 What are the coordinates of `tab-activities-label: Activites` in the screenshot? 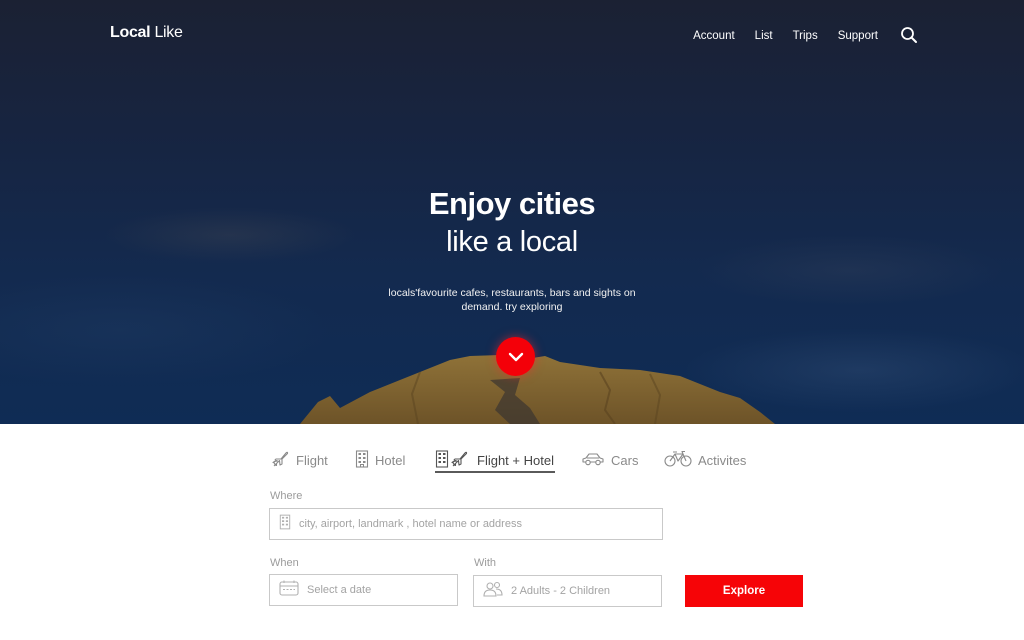 It's located at (722, 460).